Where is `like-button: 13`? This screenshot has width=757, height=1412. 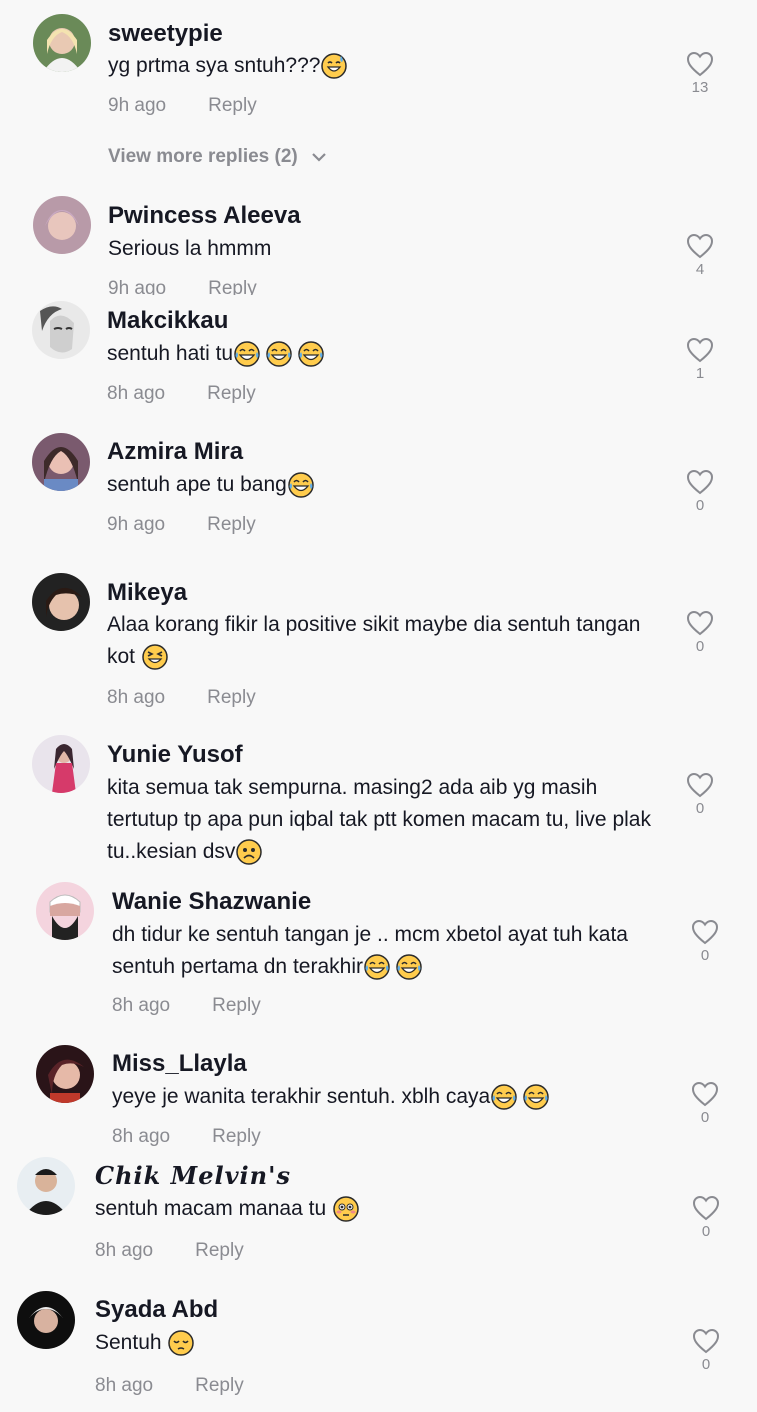
like-button: 13 is located at coordinates (700, 73).